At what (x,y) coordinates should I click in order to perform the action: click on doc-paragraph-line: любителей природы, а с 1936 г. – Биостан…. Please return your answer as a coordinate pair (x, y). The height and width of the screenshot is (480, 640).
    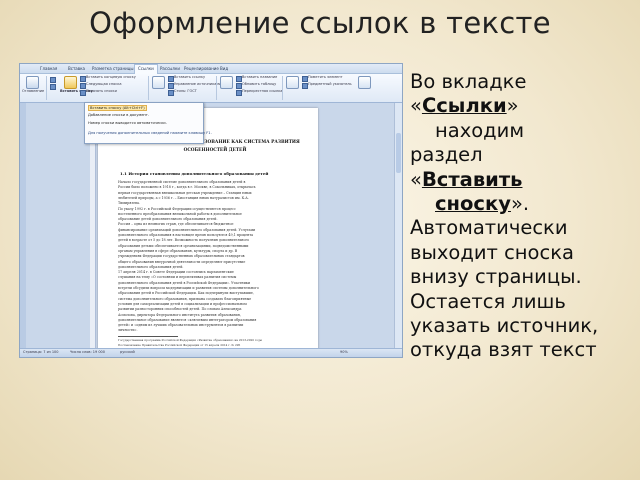
    Looking at the image, I should click on (183, 197).